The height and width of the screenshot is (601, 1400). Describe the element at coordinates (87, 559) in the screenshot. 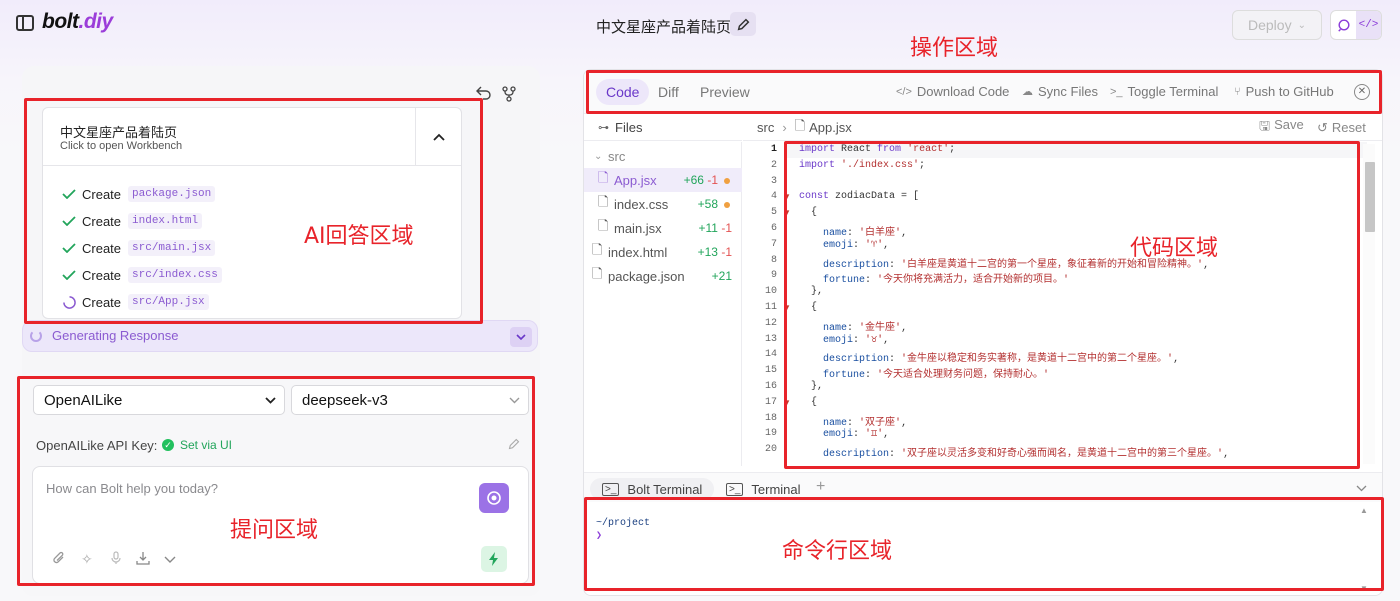

I see `sparkle-icon: ✧` at that location.